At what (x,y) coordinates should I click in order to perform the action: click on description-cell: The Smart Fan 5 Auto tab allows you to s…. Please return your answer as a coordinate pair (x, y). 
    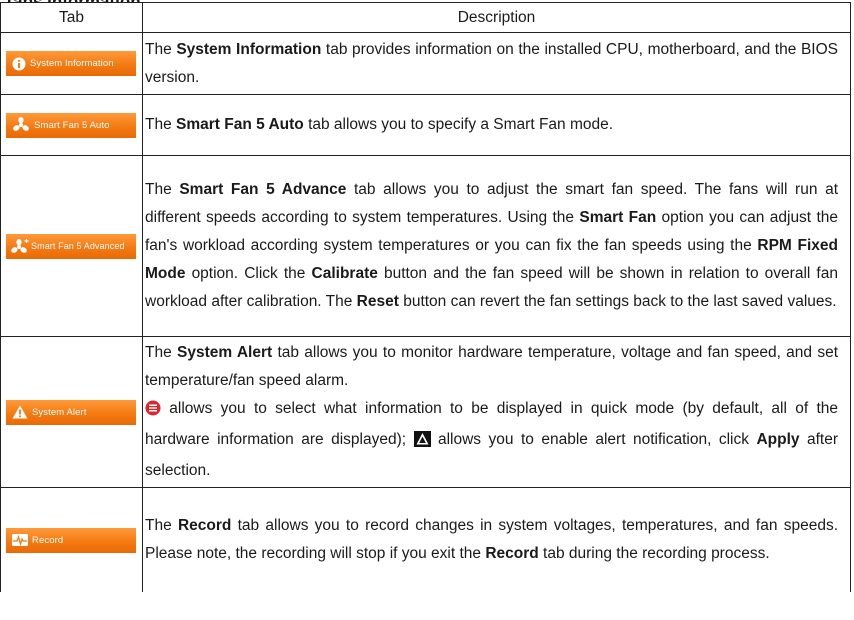
    Looking at the image, I should click on (496, 125).